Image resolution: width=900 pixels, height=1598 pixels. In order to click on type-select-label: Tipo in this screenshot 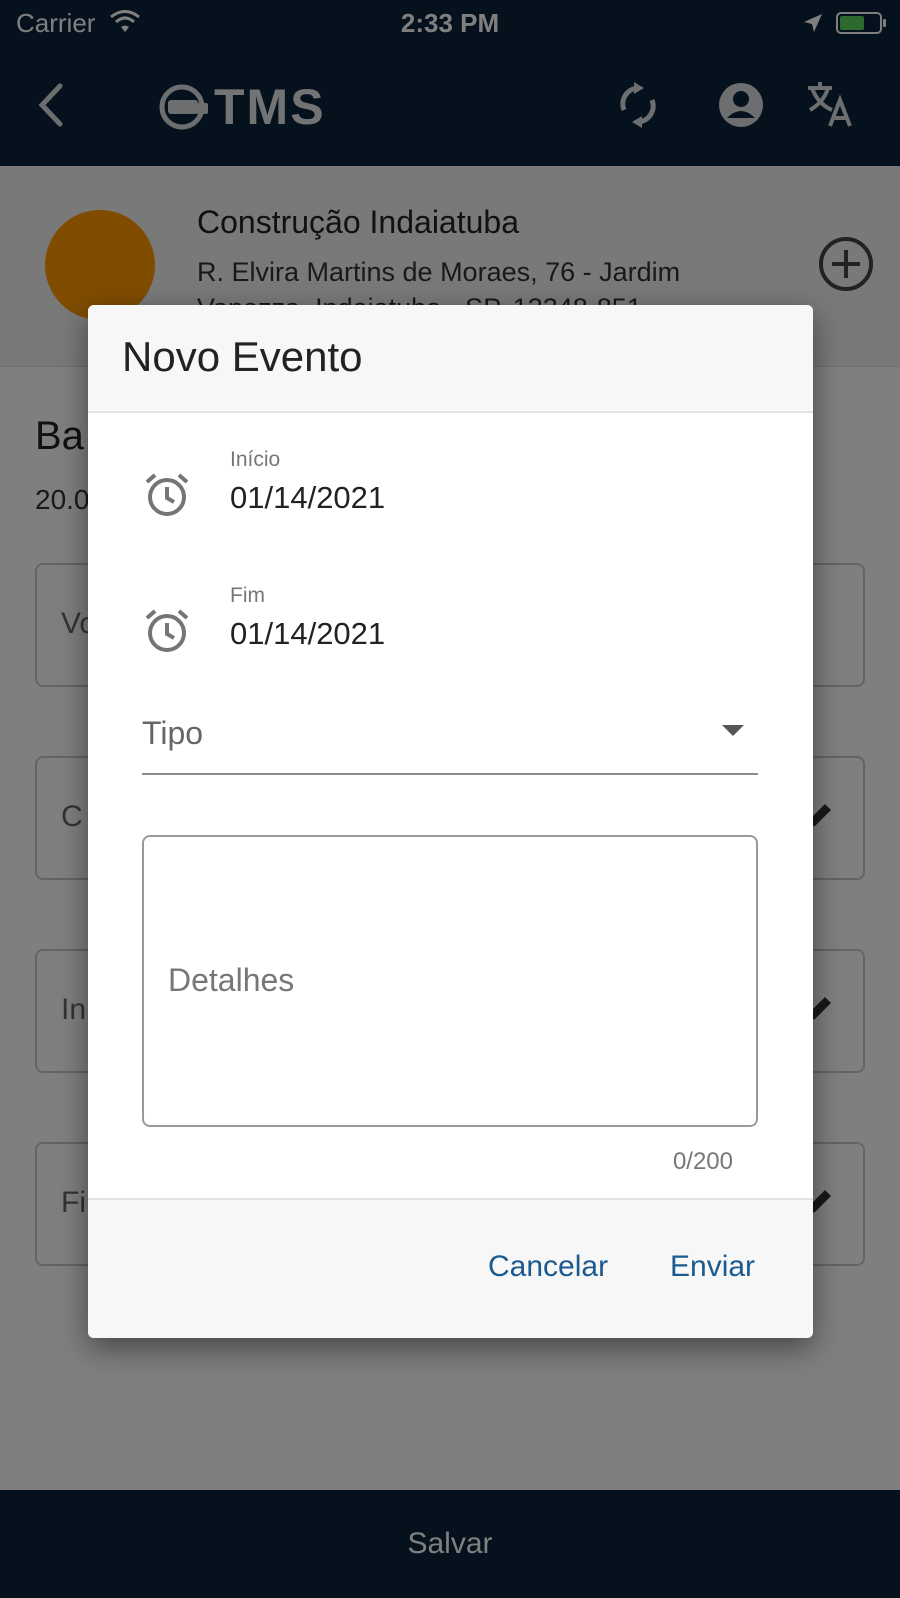, I will do `click(173, 733)`.